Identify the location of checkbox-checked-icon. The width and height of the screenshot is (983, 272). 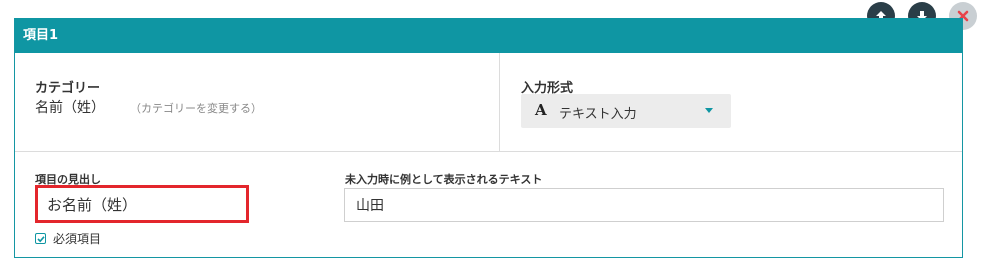
(40, 238).